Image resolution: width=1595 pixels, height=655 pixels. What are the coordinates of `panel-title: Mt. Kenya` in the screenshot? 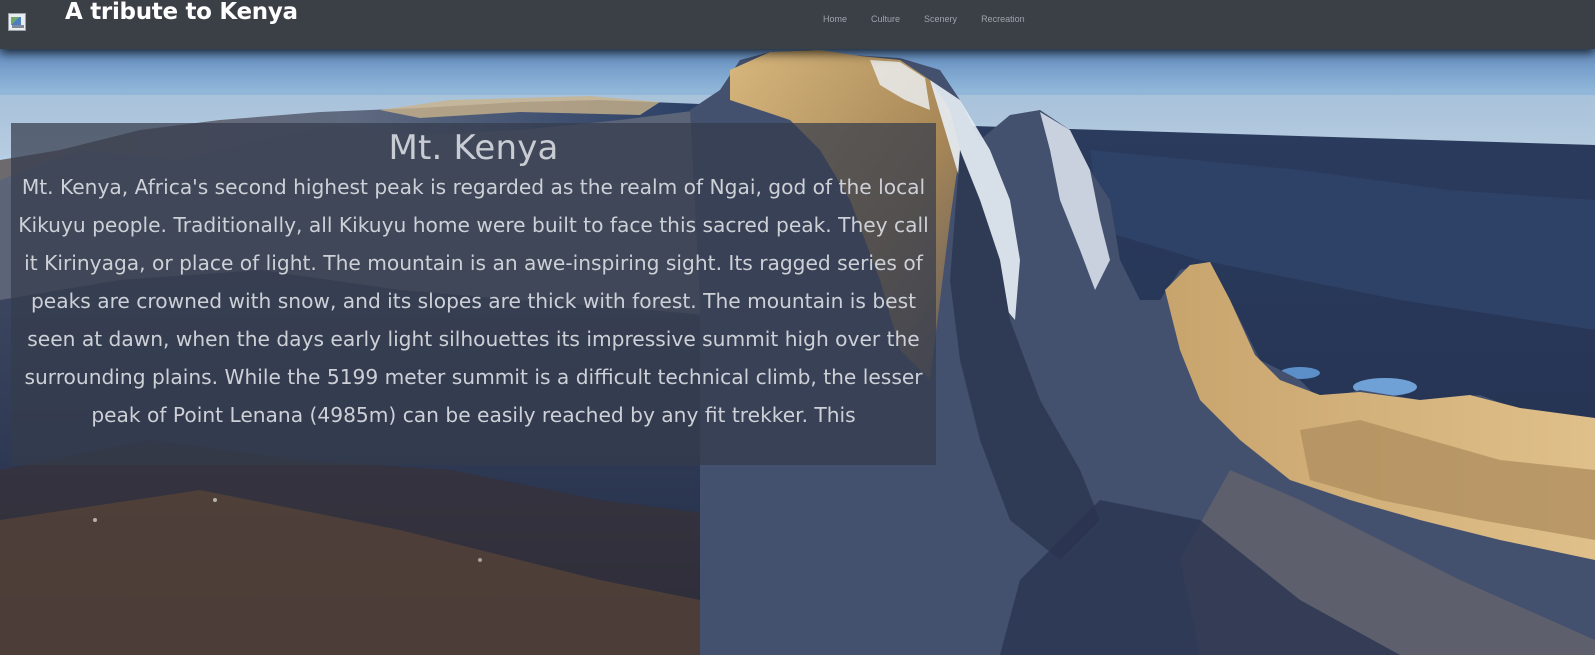 It's located at (473, 148).